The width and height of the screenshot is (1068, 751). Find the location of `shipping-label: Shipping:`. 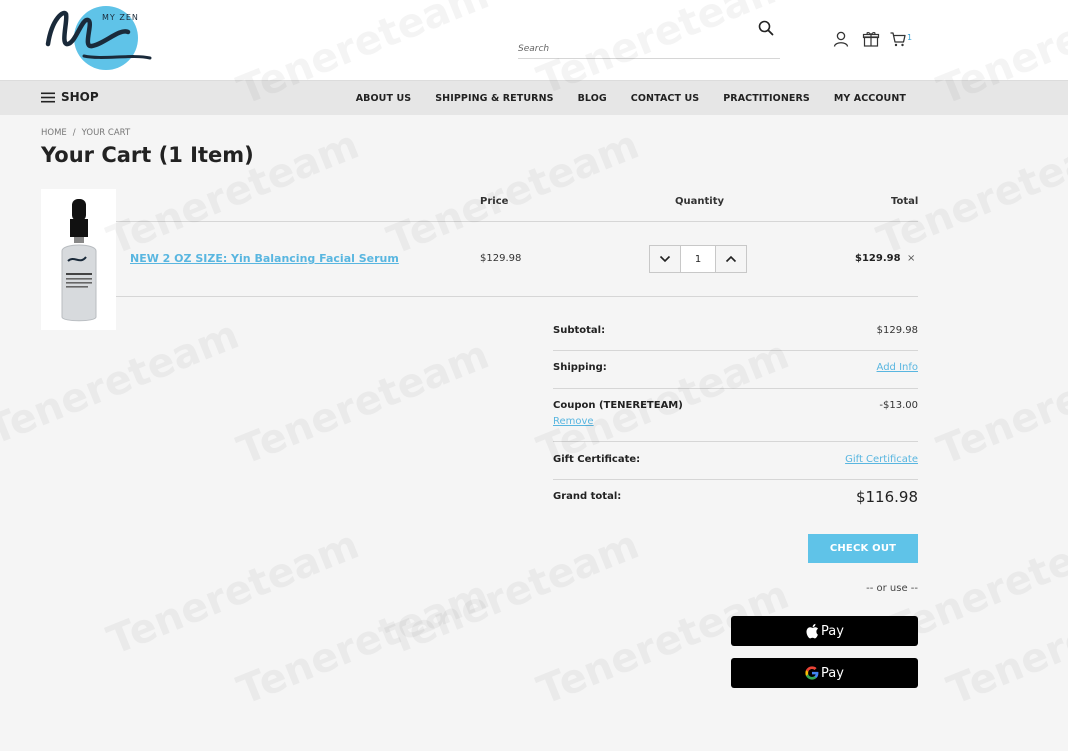

shipping-label: Shipping: is located at coordinates (580, 367).